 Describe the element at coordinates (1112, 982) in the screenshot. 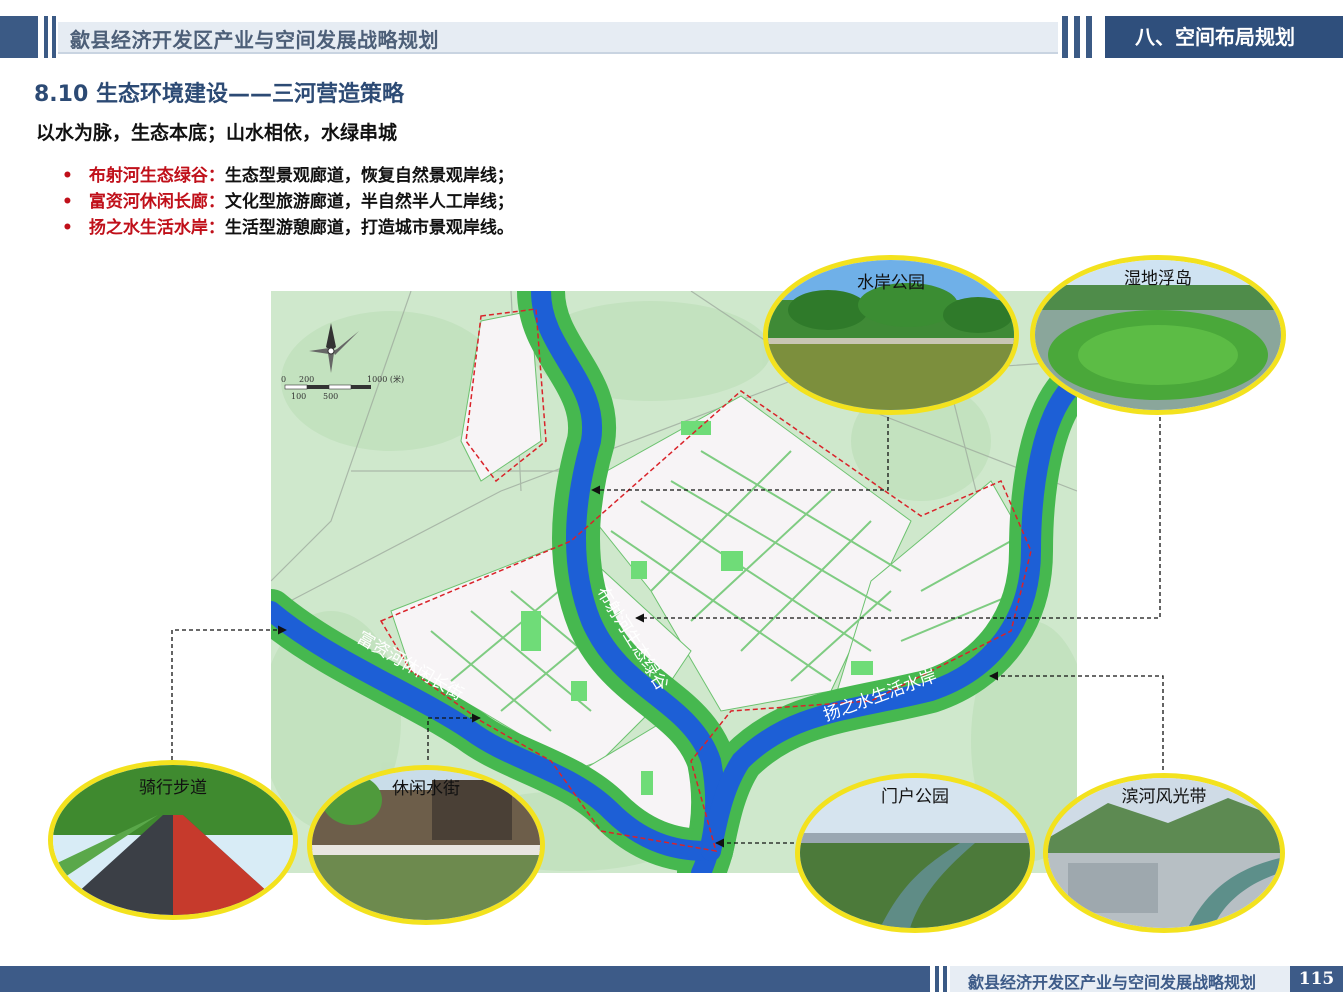

I see `footer-doc-title: 歙县经济开发区产业与空间发展战略规划` at that location.